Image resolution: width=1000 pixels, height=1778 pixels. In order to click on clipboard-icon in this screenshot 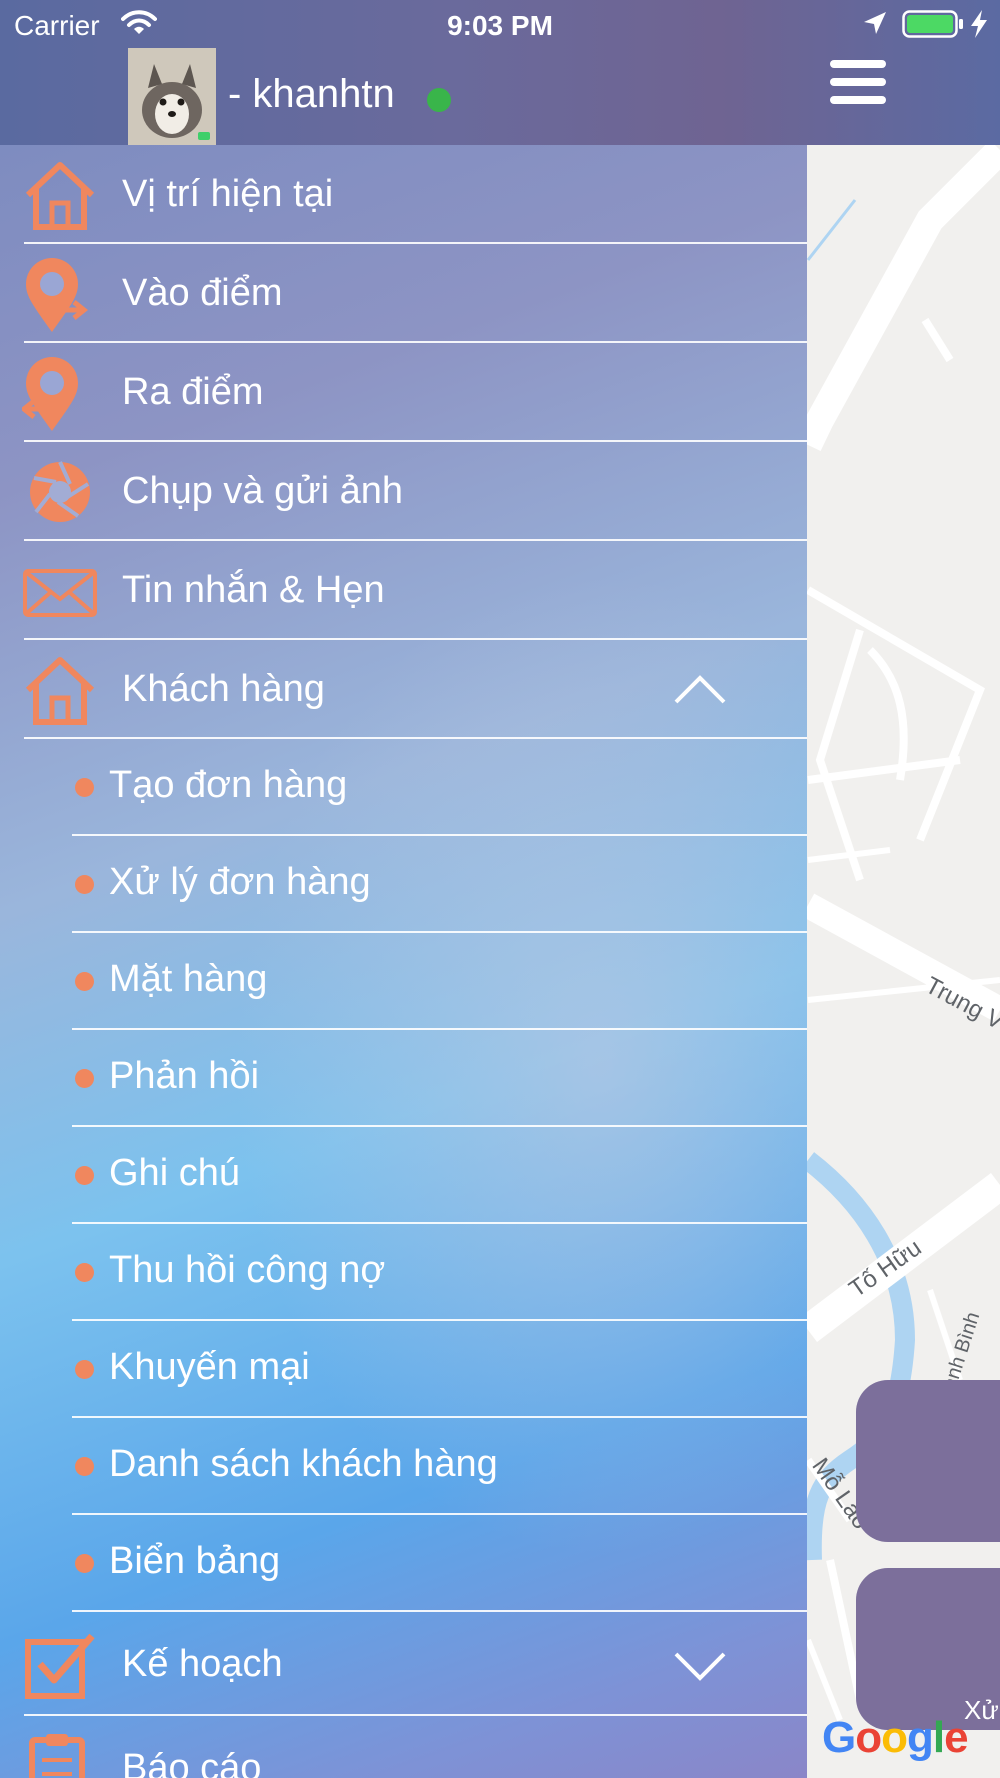, I will do `click(57, 1756)`.